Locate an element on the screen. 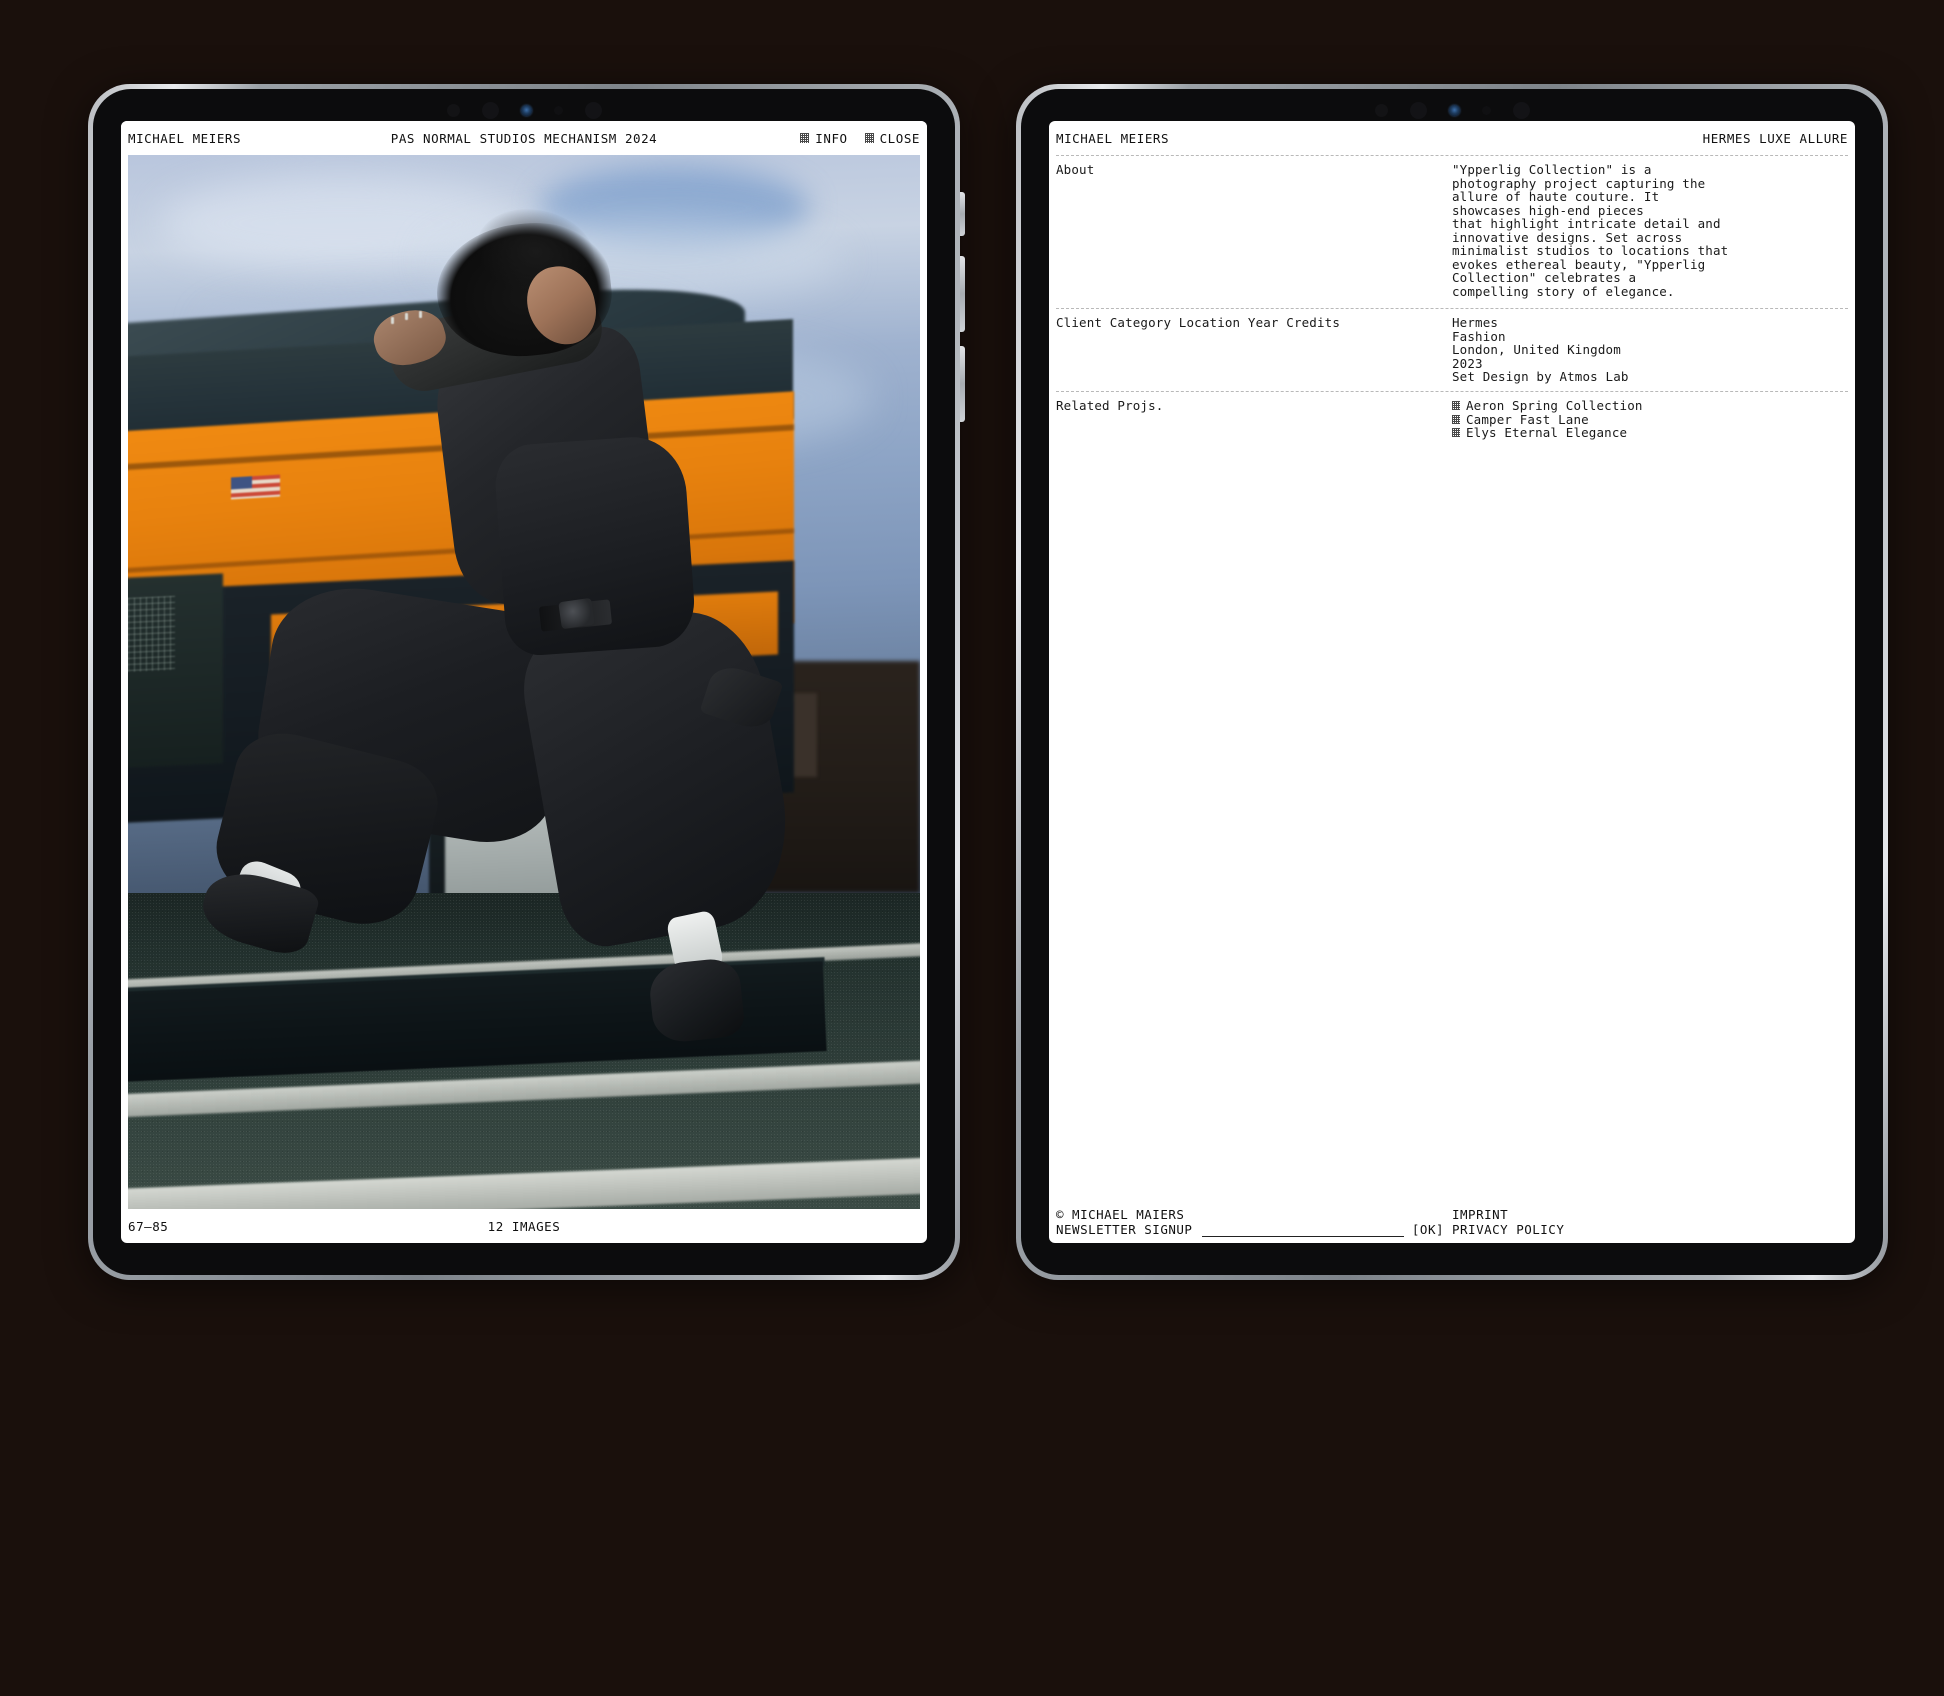 The width and height of the screenshot is (1944, 1696). gallery-footer: 67–85 12 IMAGES is located at coordinates (524, 1226).